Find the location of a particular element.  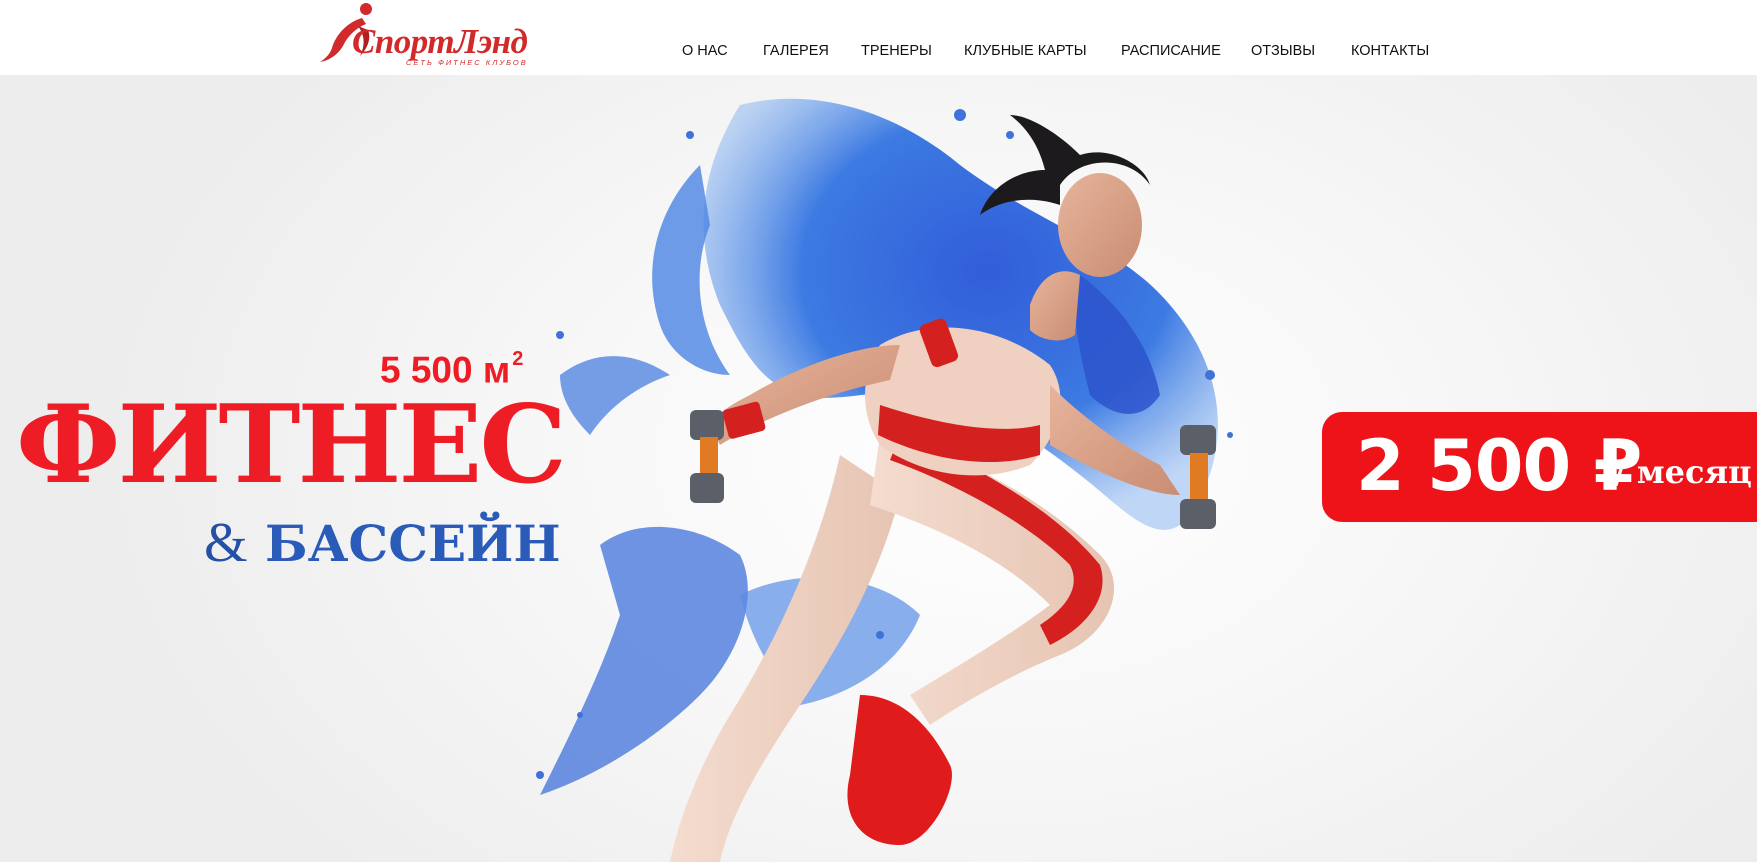

hero-title-pool: & БАССЕЙН is located at coordinates (382, 543).